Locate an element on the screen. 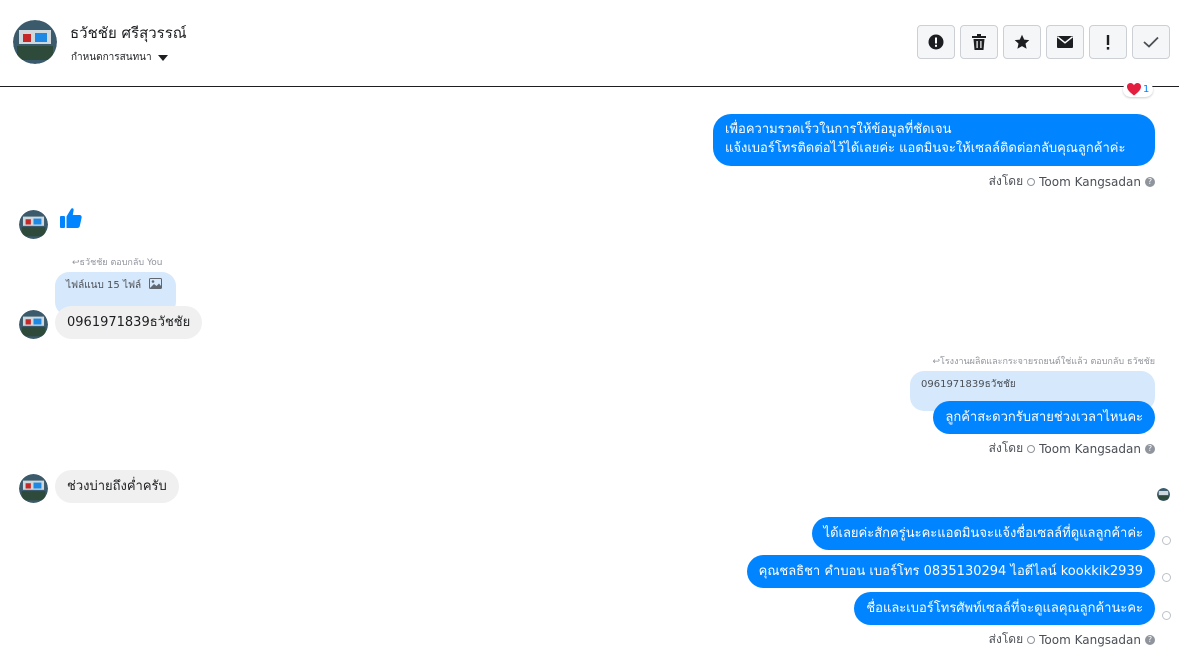 The height and width of the screenshot is (651, 1179). seen-avatar is located at coordinates (1163, 494).